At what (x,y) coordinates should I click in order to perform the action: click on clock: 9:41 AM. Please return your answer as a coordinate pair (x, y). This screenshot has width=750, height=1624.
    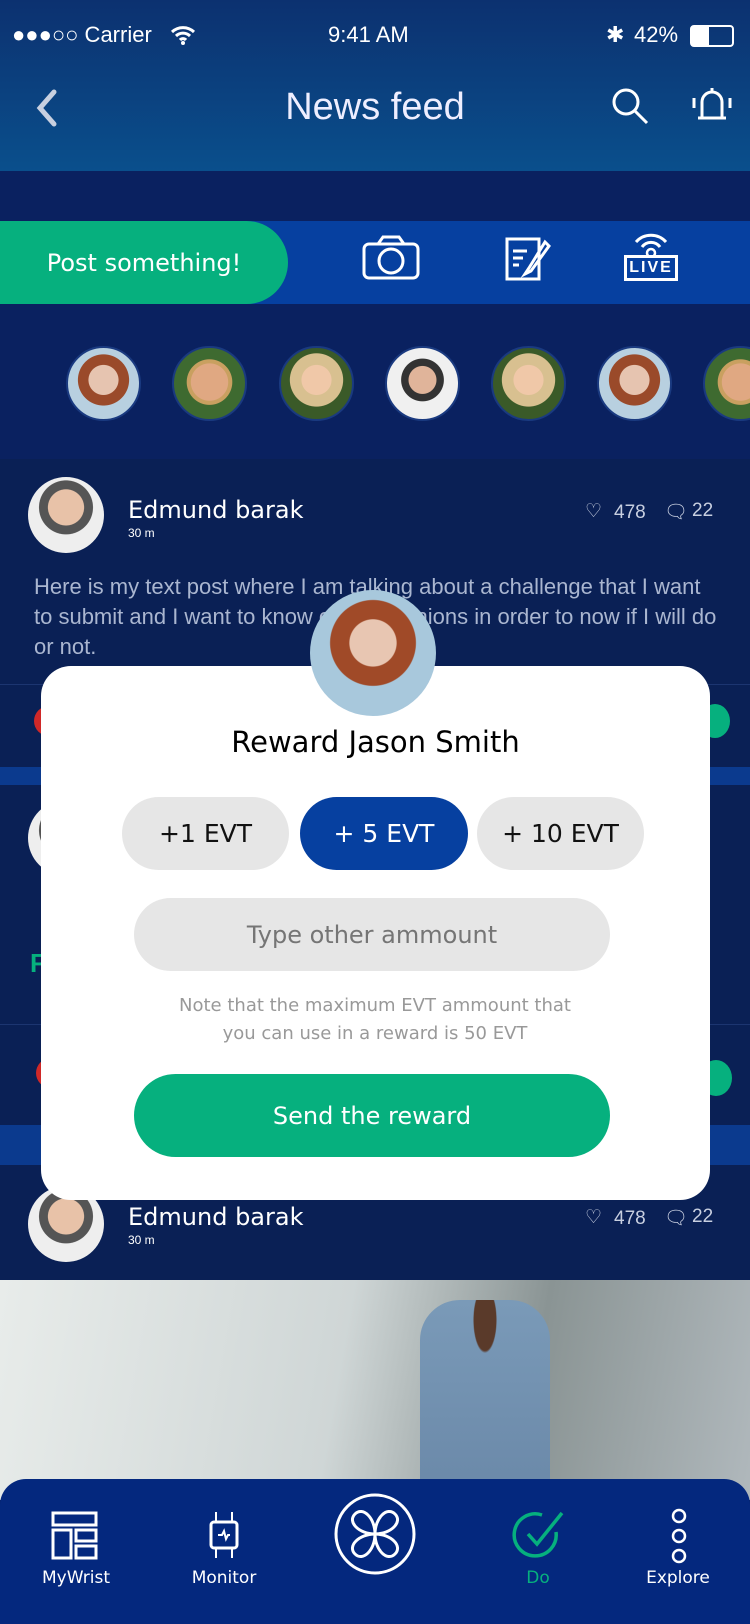
    Looking at the image, I should click on (368, 34).